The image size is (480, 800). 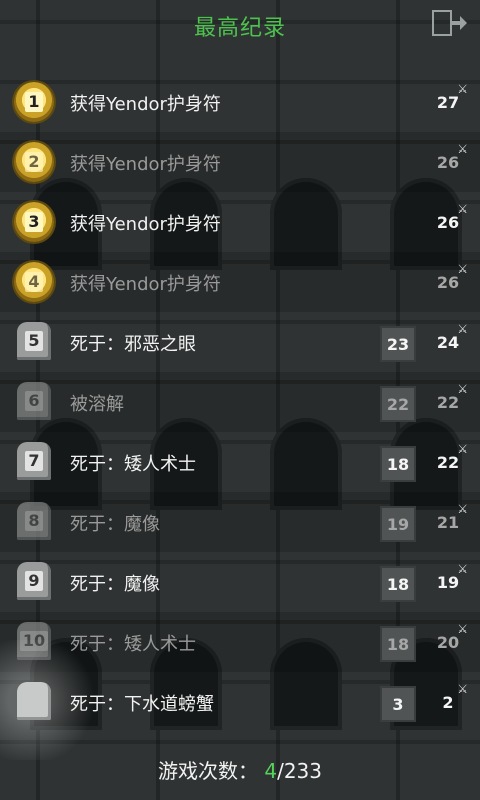 What do you see at coordinates (34, 102) in the screenshot?
I see `amulet-medal-icon: 1` at bounding box center [34, 102].